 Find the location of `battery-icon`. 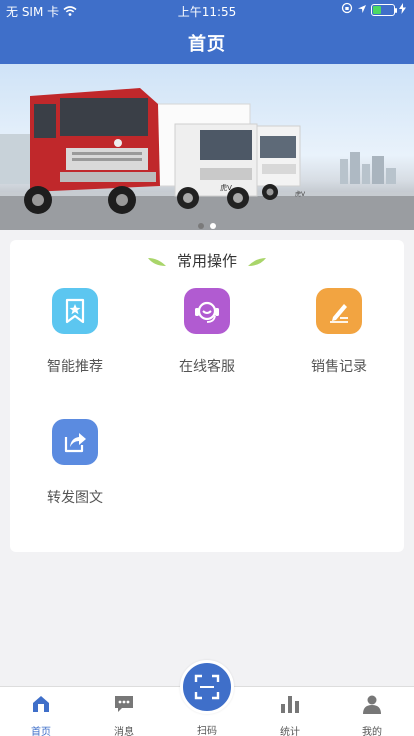

battery-icon is located at coordinates (384, 9).